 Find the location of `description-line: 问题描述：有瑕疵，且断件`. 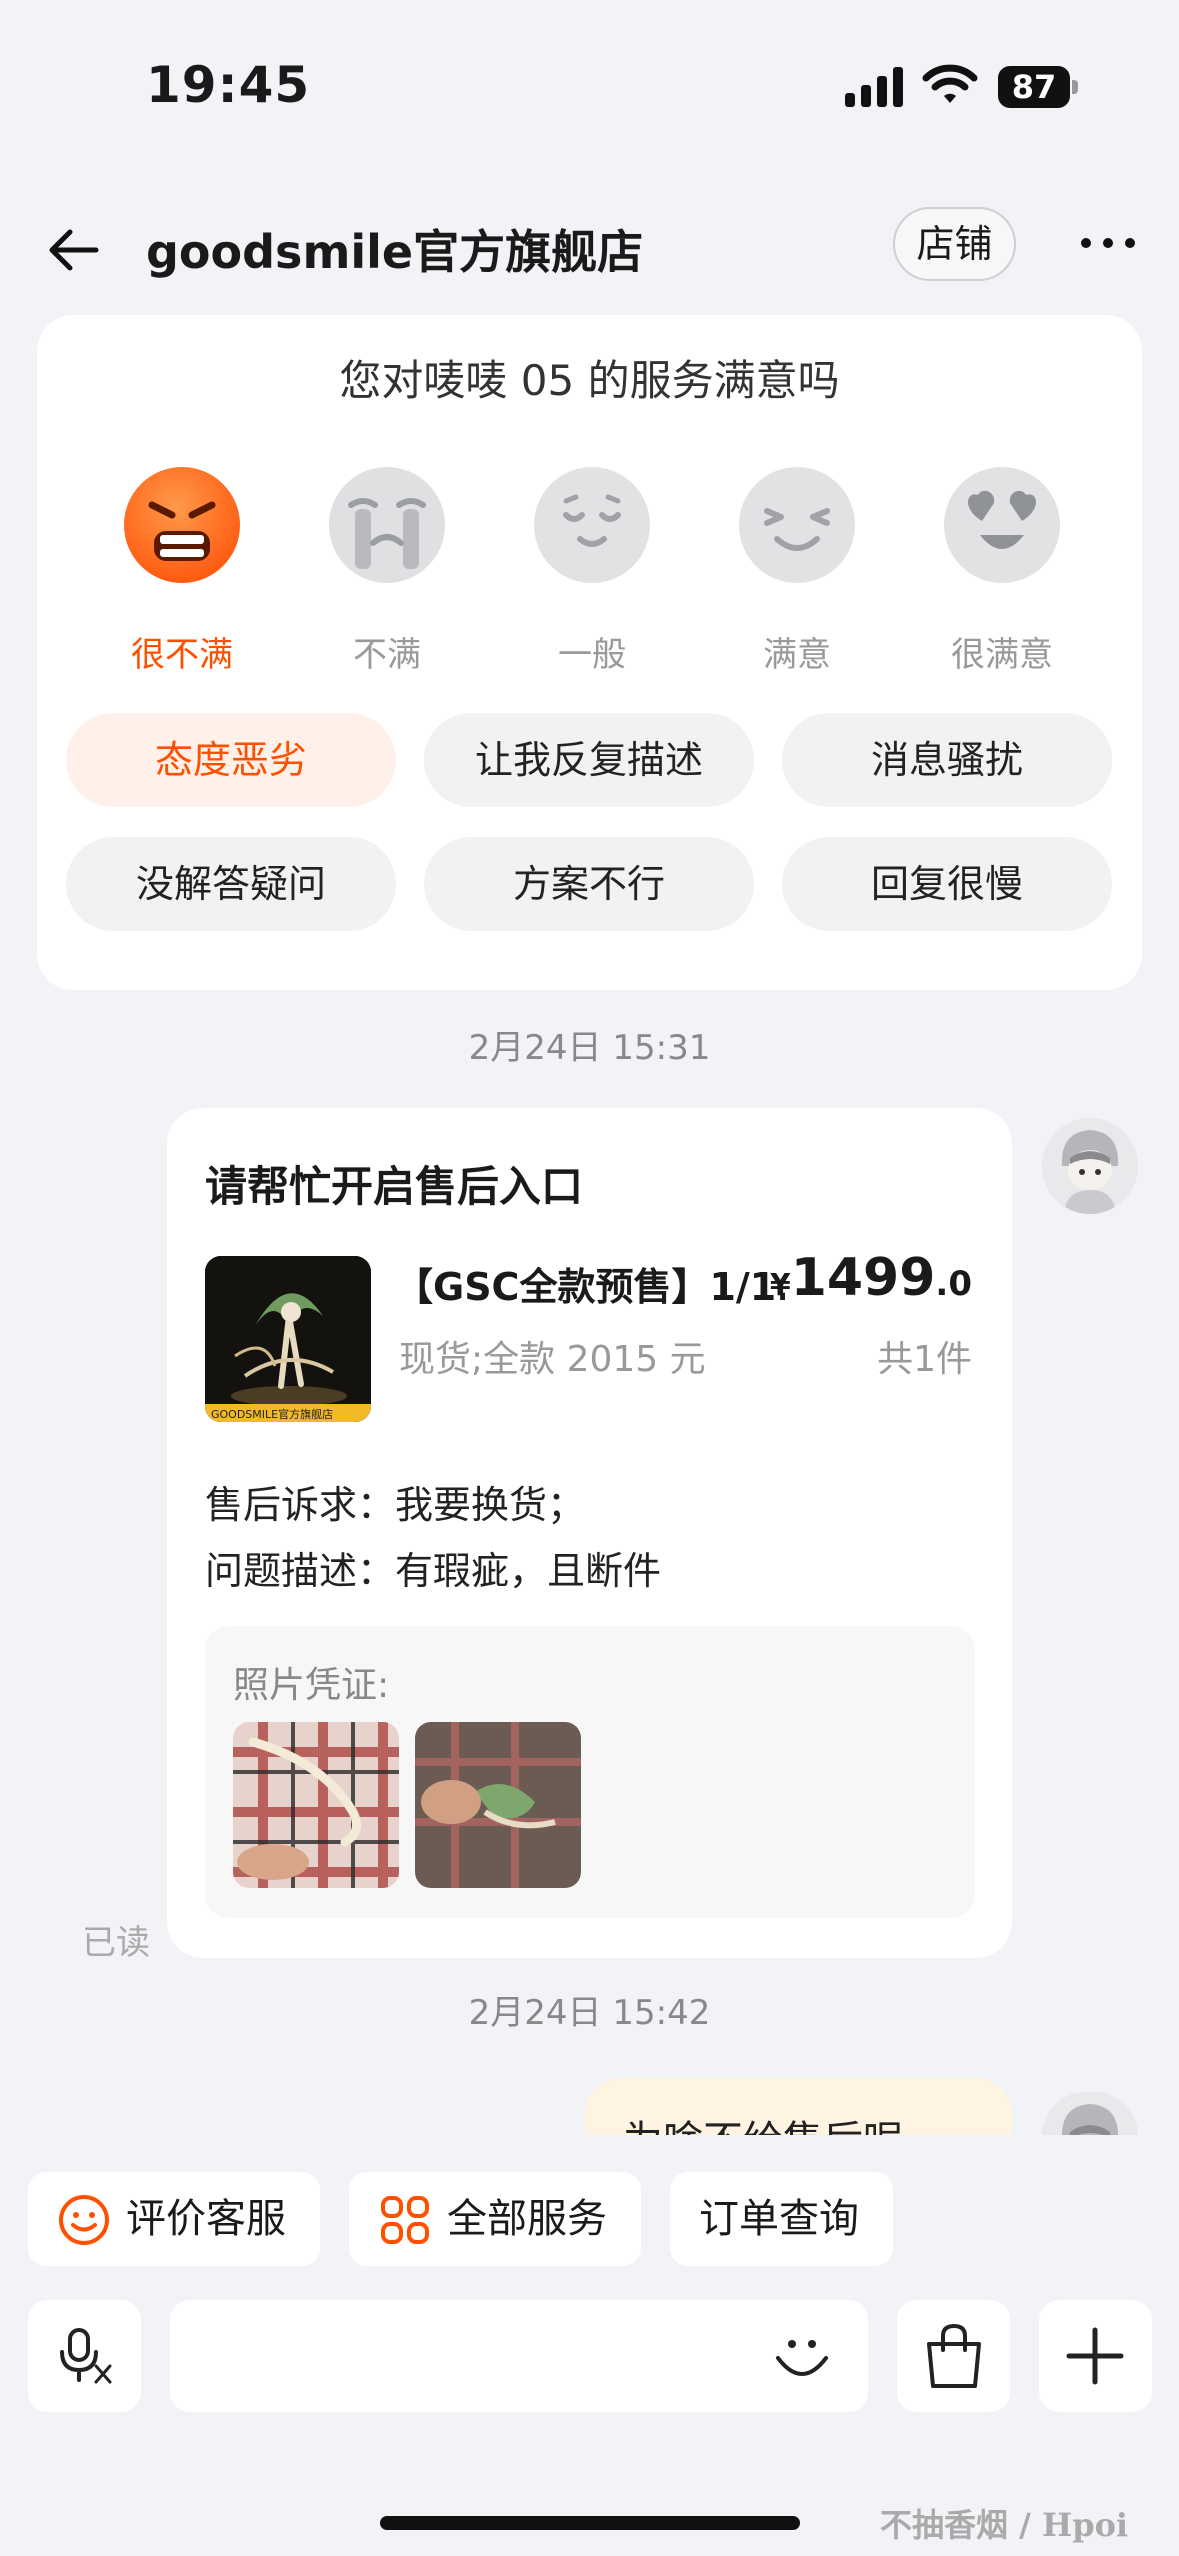

description-line: 问题描述：有瑕疵，且断件 is located at coordinates (433, 1567).